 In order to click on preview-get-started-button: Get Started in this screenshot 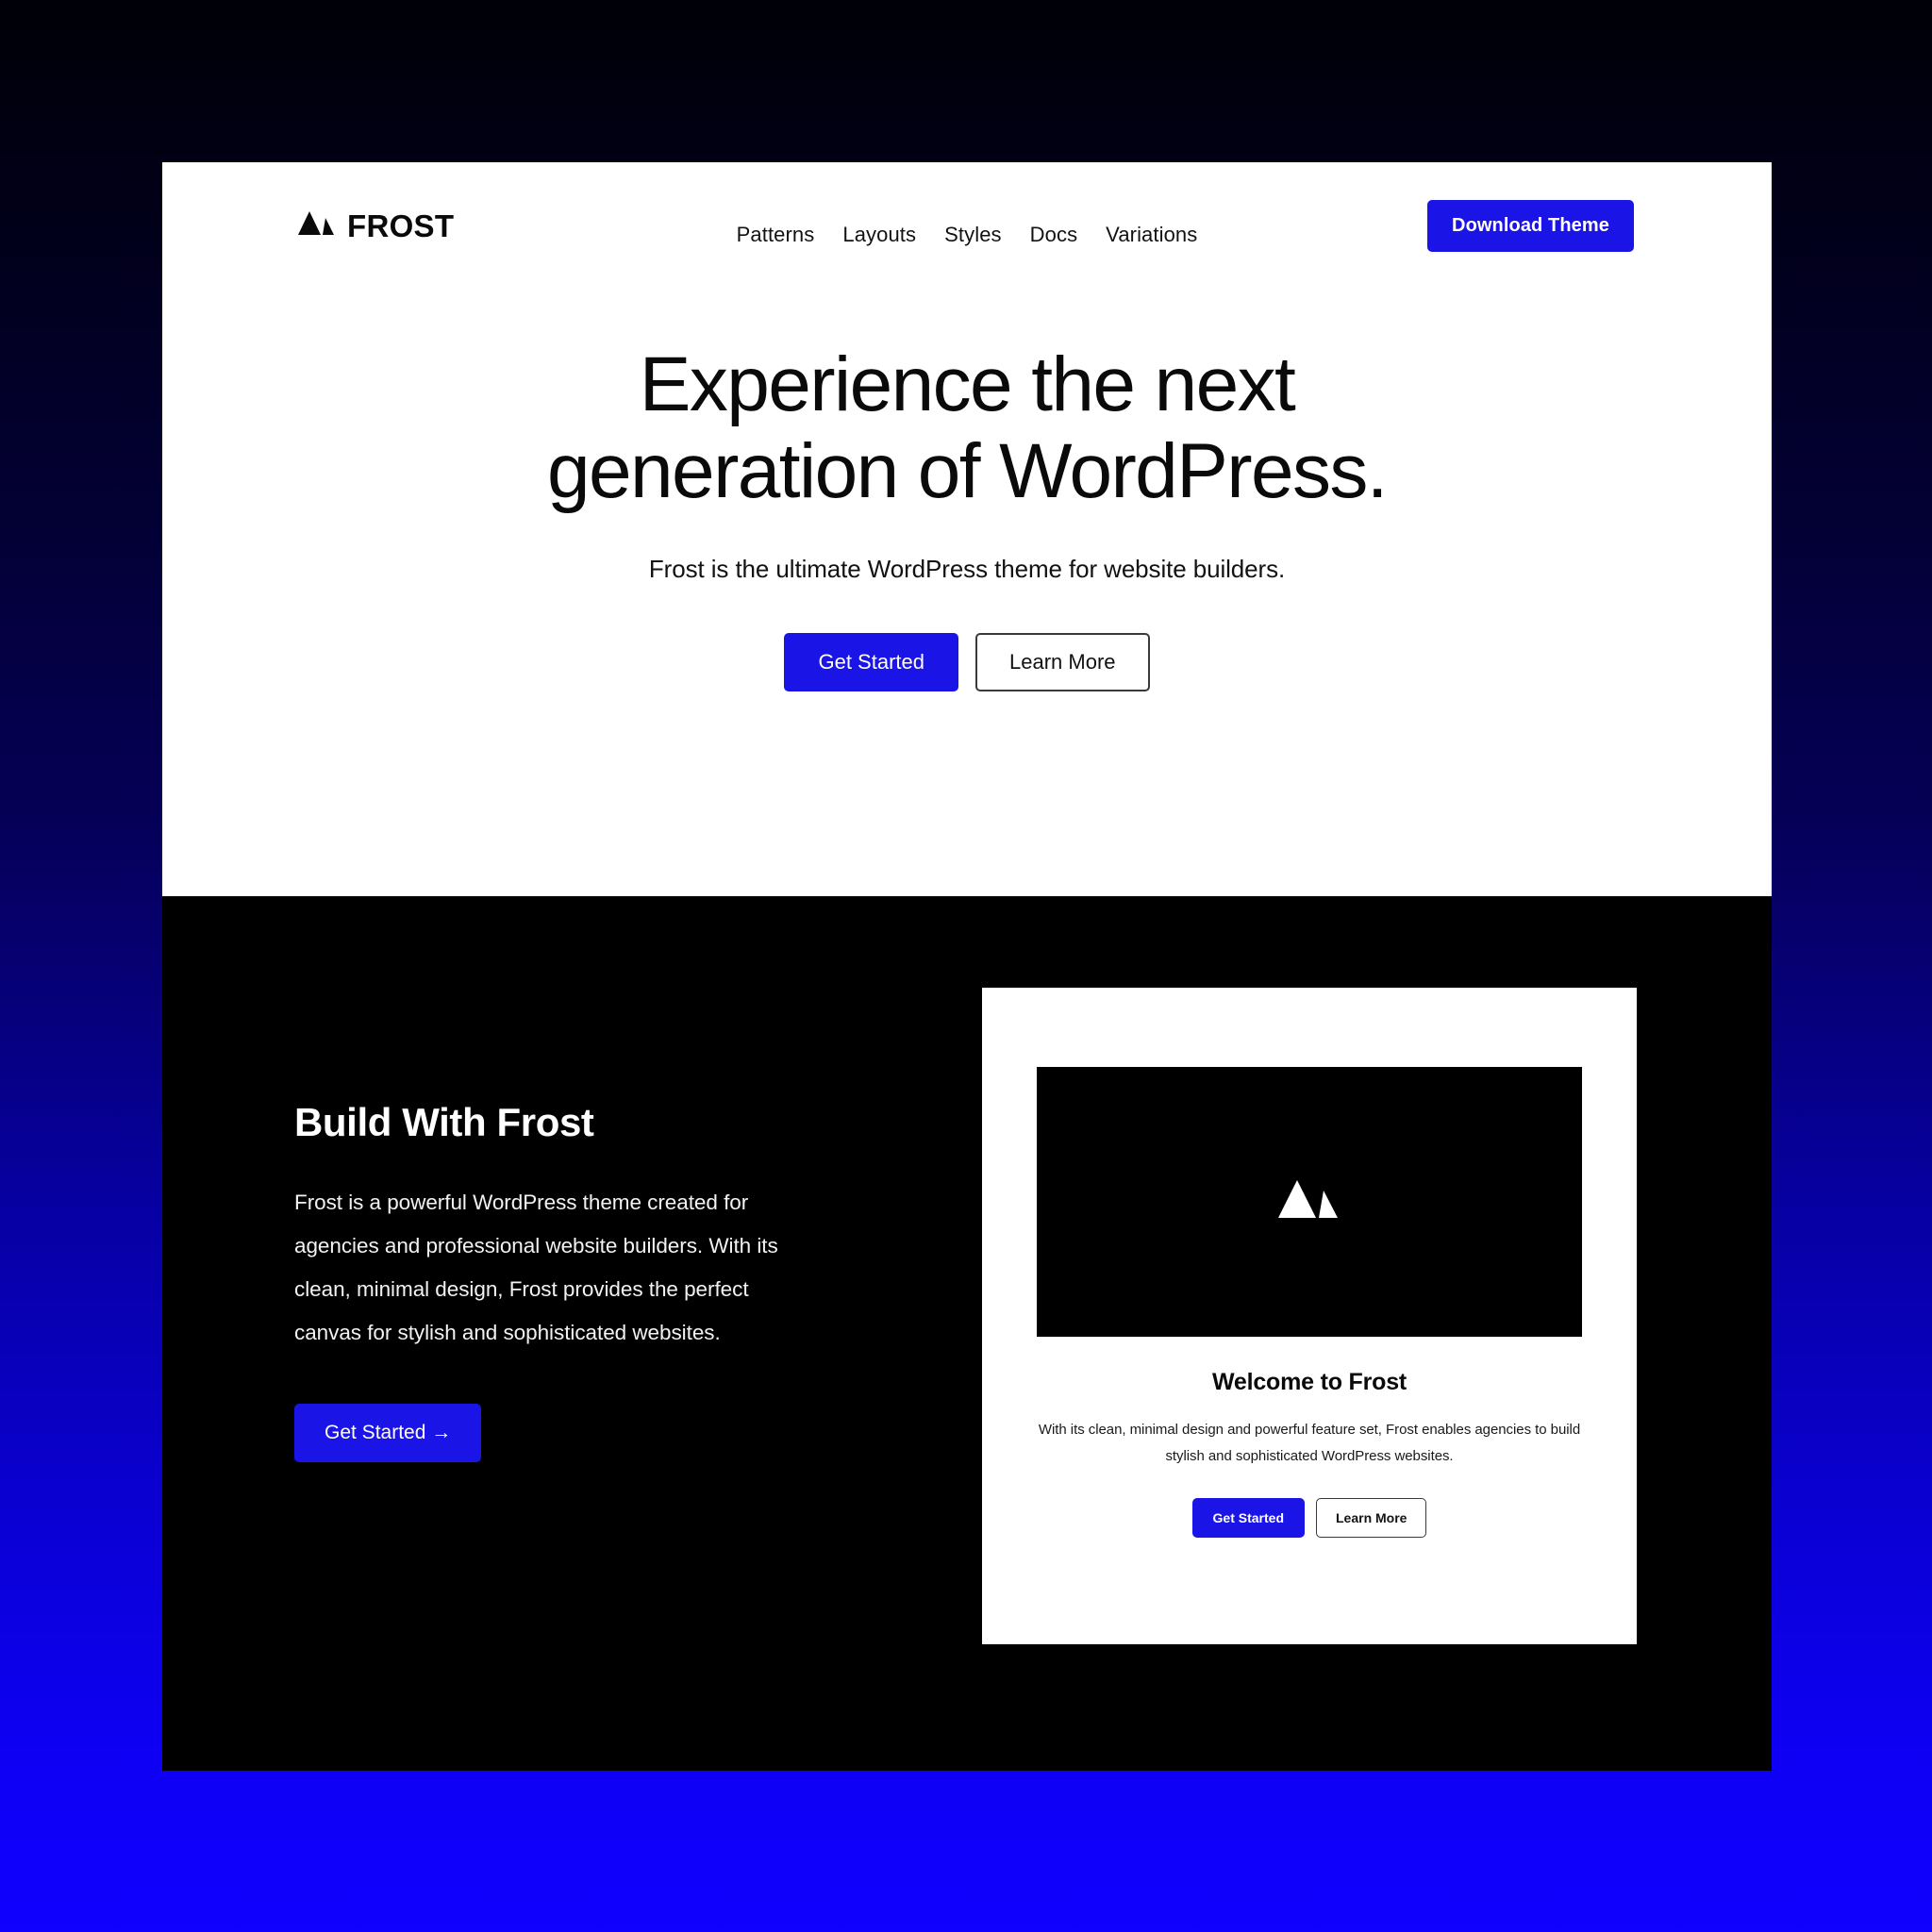, I will do `click(1248, 1518)`.